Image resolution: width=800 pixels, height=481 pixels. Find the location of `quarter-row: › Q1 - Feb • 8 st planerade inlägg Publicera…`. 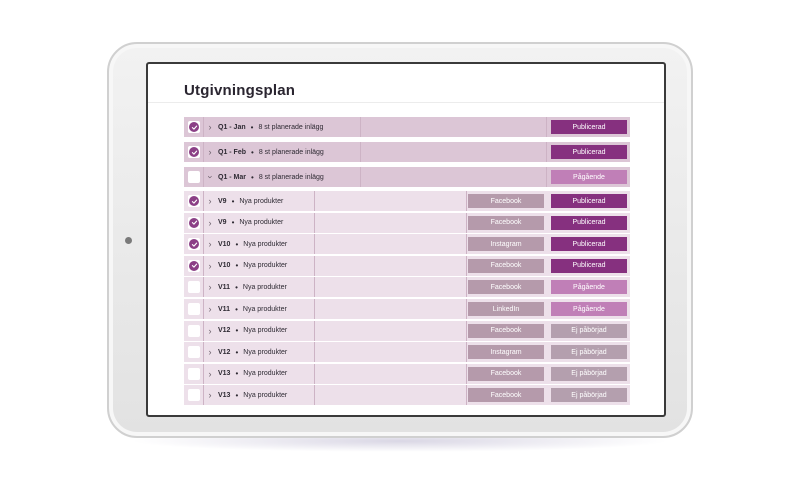

quarter-row: › Q1 - Feb • 8 st planerade inlägg Publicera… is located at coordinates (407, 152).